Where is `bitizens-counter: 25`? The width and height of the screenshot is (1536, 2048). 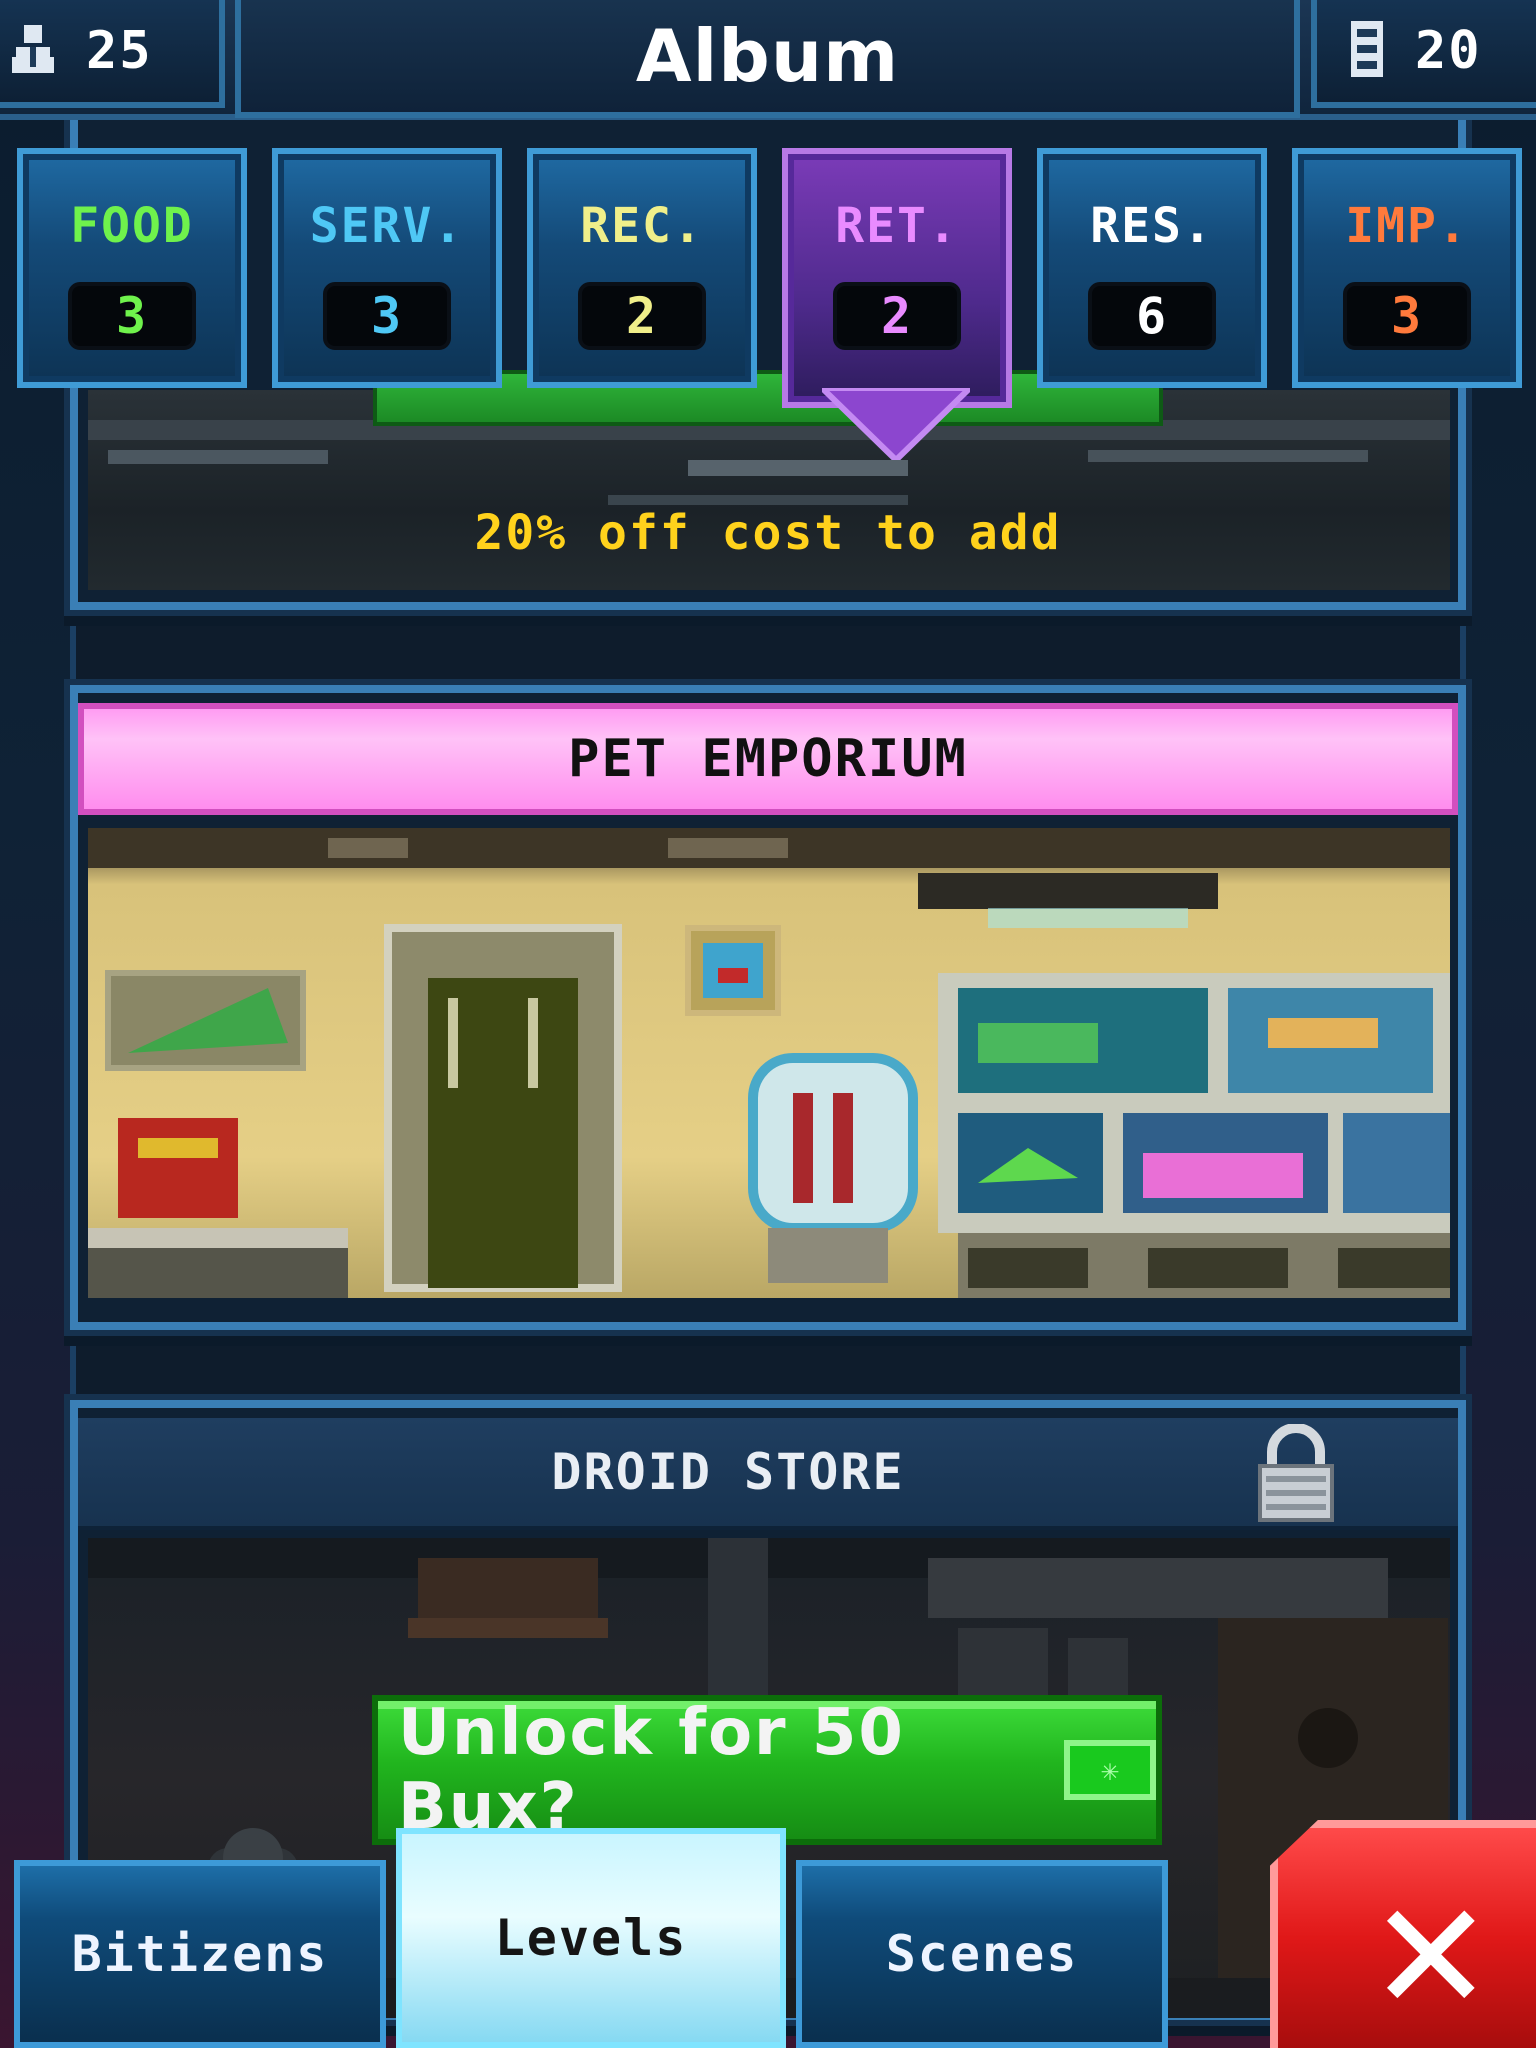
bitizens-counter: 25 is located at coordinates (112, 54).